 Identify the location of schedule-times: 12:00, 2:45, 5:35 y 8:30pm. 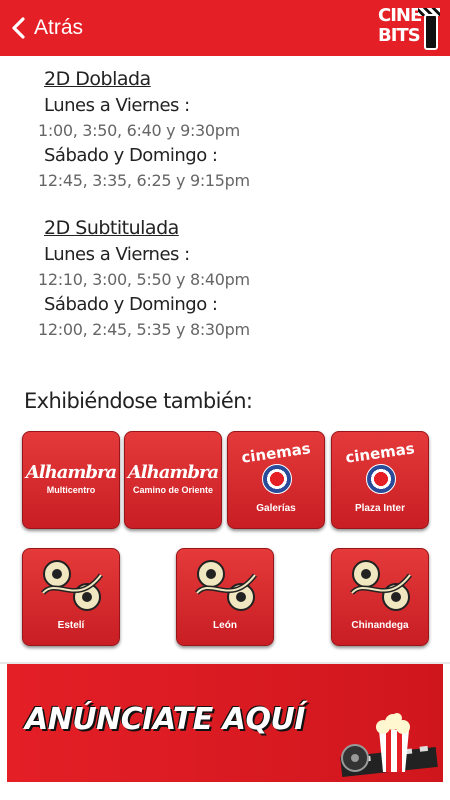
(144, 329).